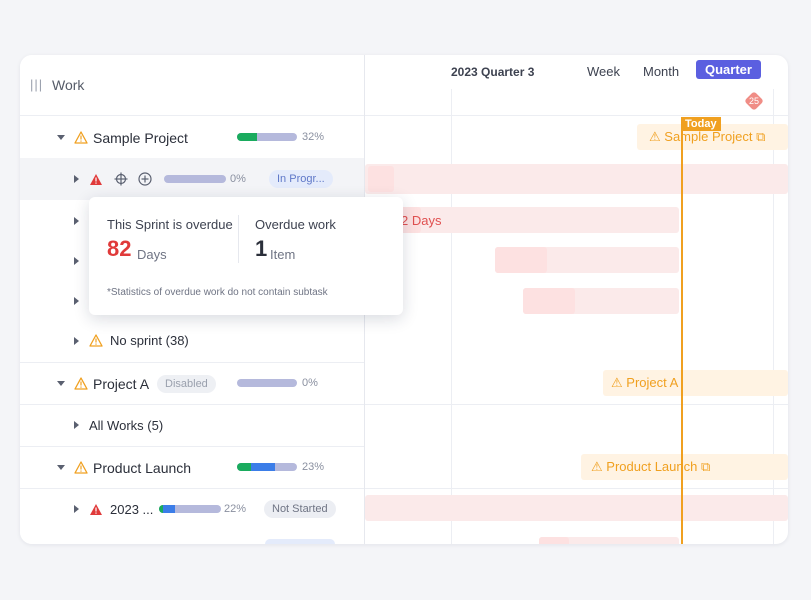  Describe the element at coordinates (313, 467) in the screenshot. I see `progress-percent: 23%` at that location.